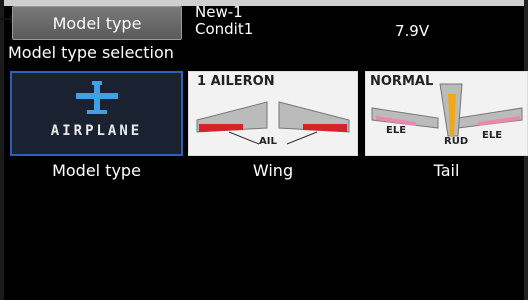  What do you see at coordinates (96, 170) in the screenshot?
I see `model-type-caption: Model type` at bounding box center [96, 170].